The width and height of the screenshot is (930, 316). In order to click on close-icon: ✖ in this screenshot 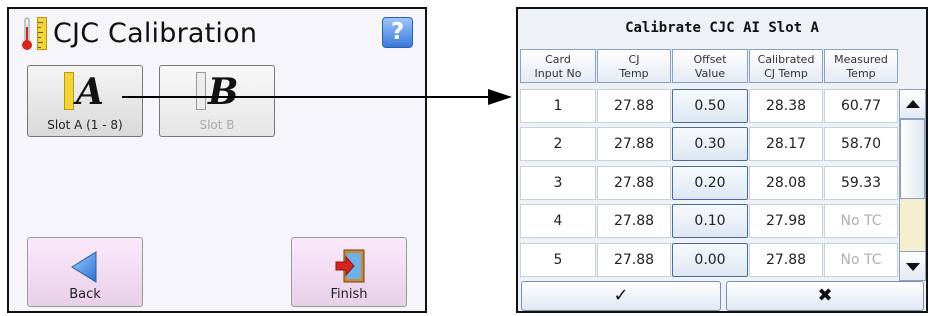, I will do `click(825, 295)`.